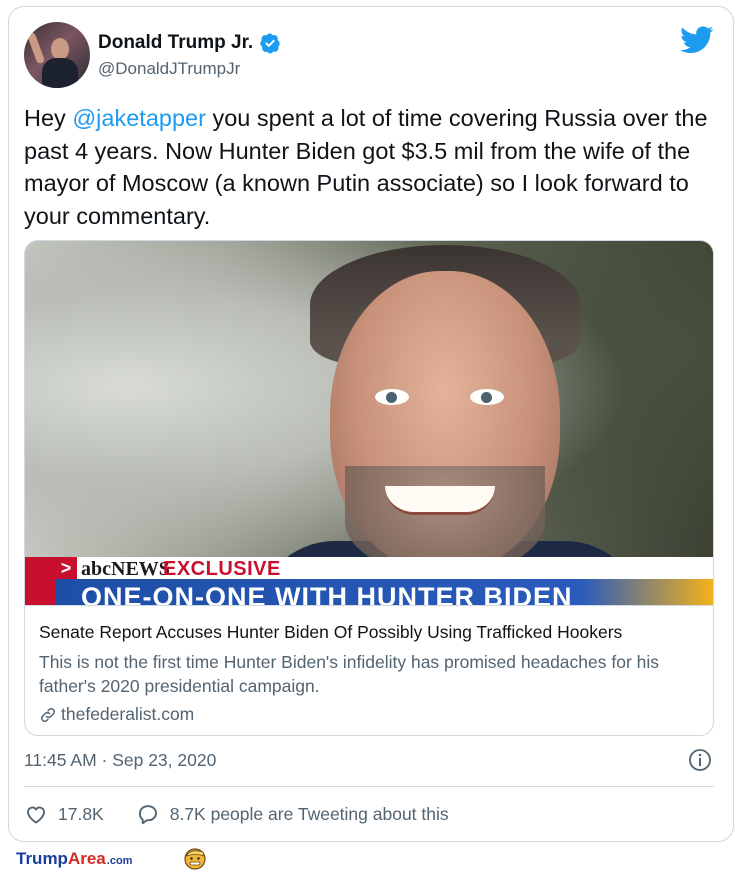 Image resolution: width=740 pixels, height=870 pixels. I want to click on tweeting-text: 8.7K people are Tweeting about this, so click(309, 813).